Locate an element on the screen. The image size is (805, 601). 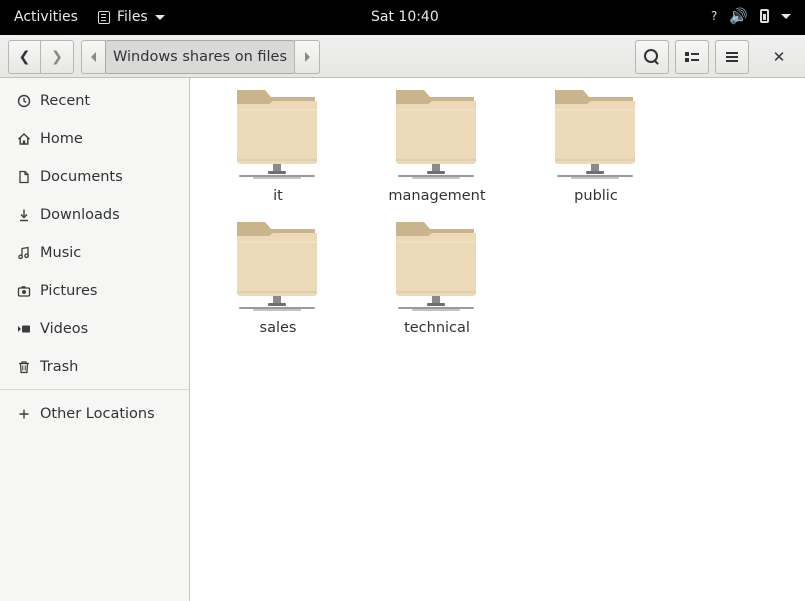
volume-icon: 🔊 is located at coordinates (738, 16).